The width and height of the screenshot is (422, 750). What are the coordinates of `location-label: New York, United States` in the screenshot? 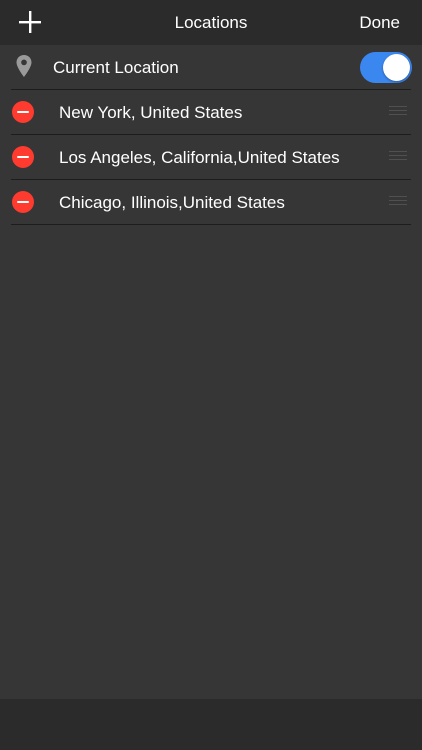 It's located at (151, 112).